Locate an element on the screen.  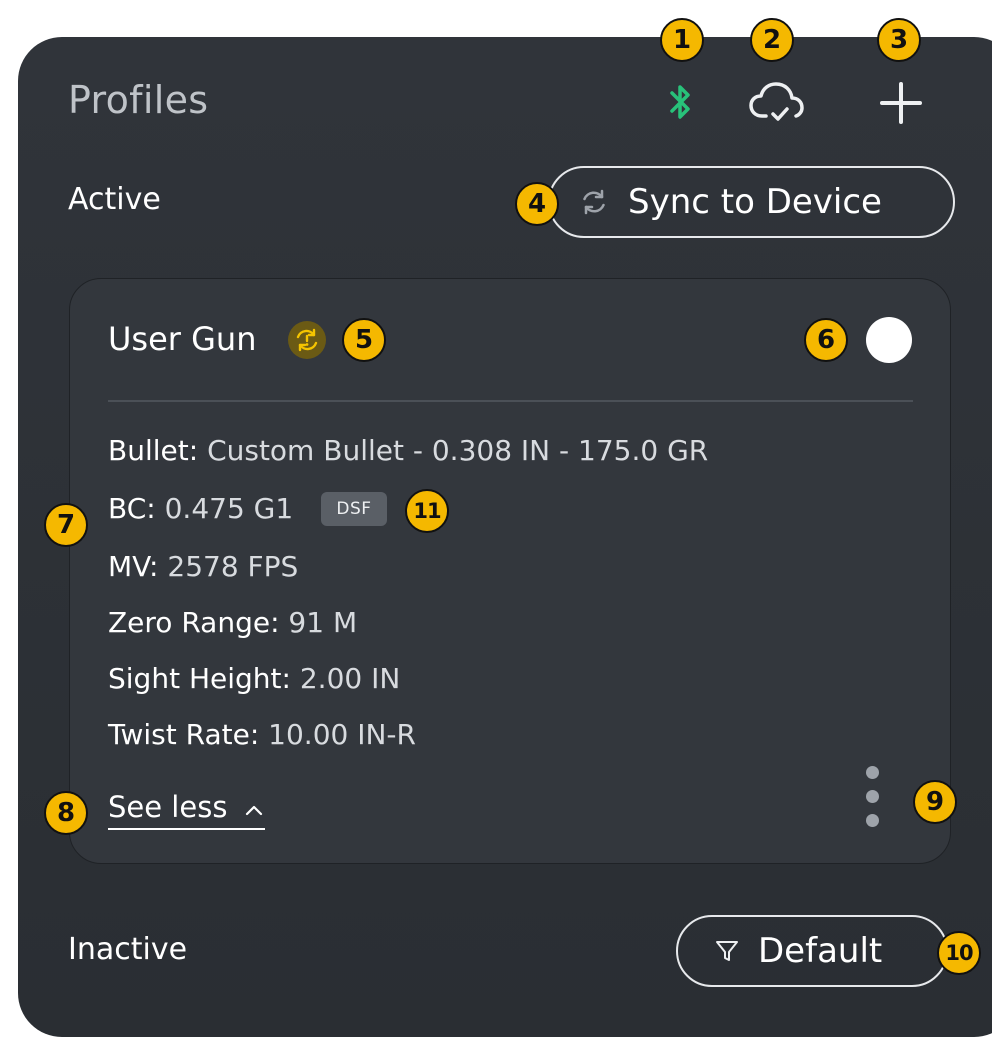
page-title: Profiles is located at coordinates (138, 100).